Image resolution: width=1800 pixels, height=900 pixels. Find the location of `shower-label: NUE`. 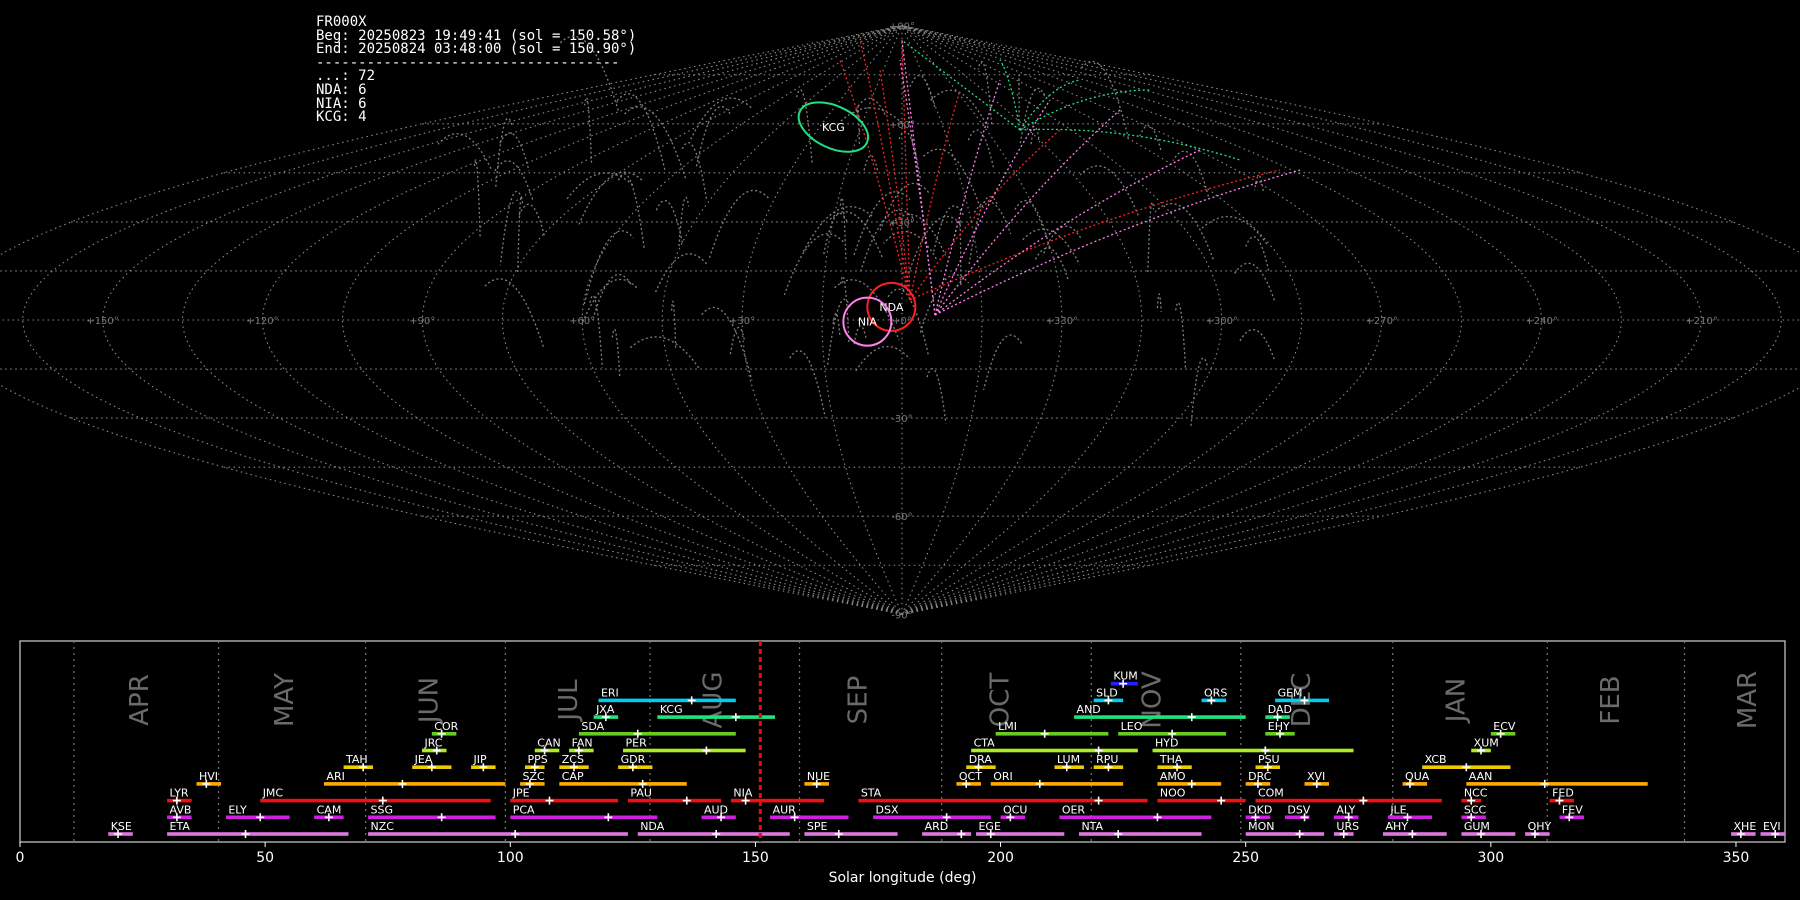

shower-label: NUE is located at coordinates (818, 776).